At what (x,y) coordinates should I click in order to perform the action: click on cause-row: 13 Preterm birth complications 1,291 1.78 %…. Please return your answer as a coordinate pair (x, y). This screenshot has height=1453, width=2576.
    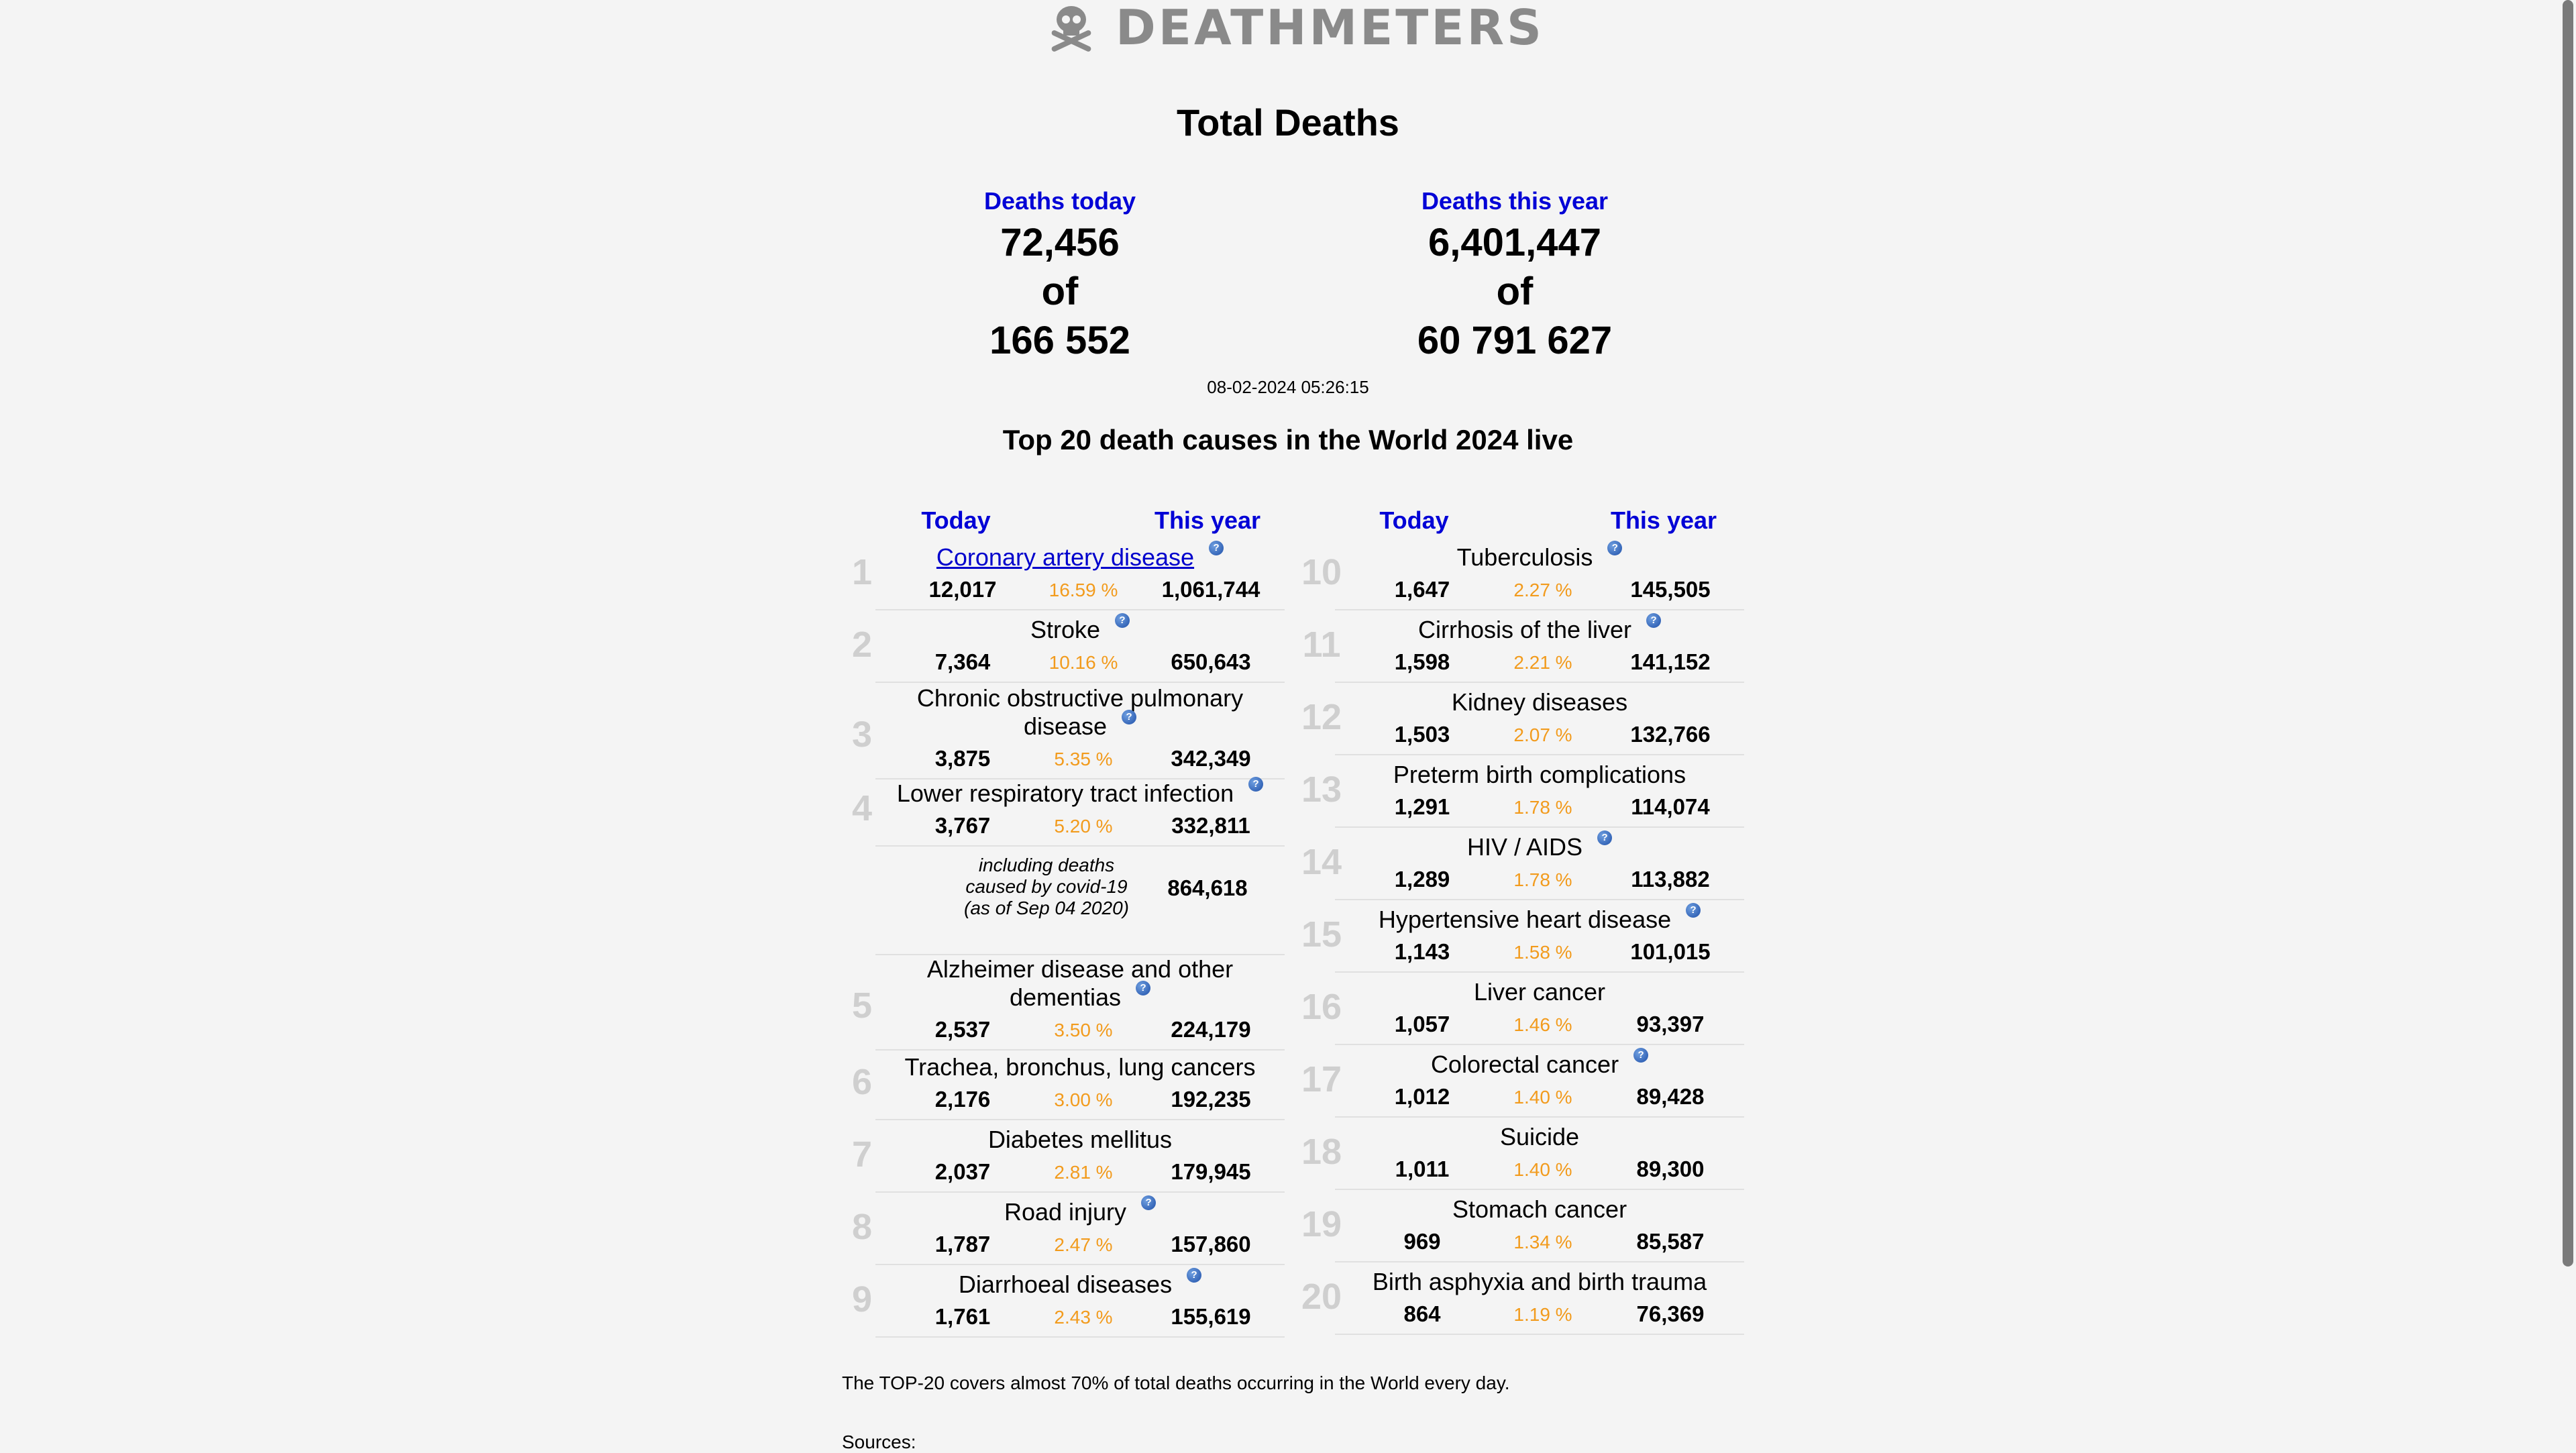
    Looking at the image, I should click on (1522, 795).